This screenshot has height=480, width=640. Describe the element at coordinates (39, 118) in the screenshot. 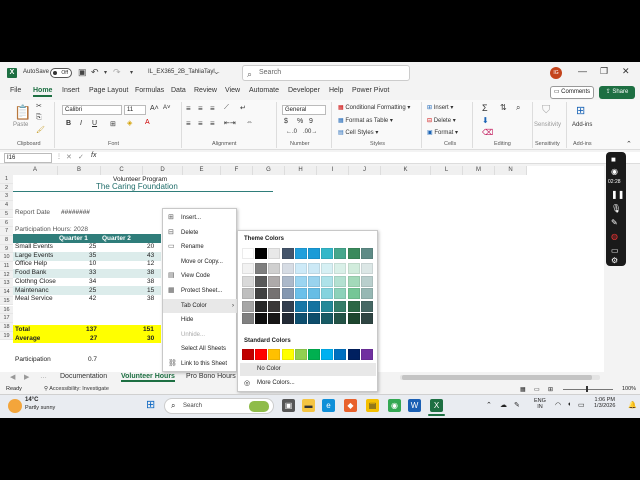

I see `copy-icon: ⎘` at that location.